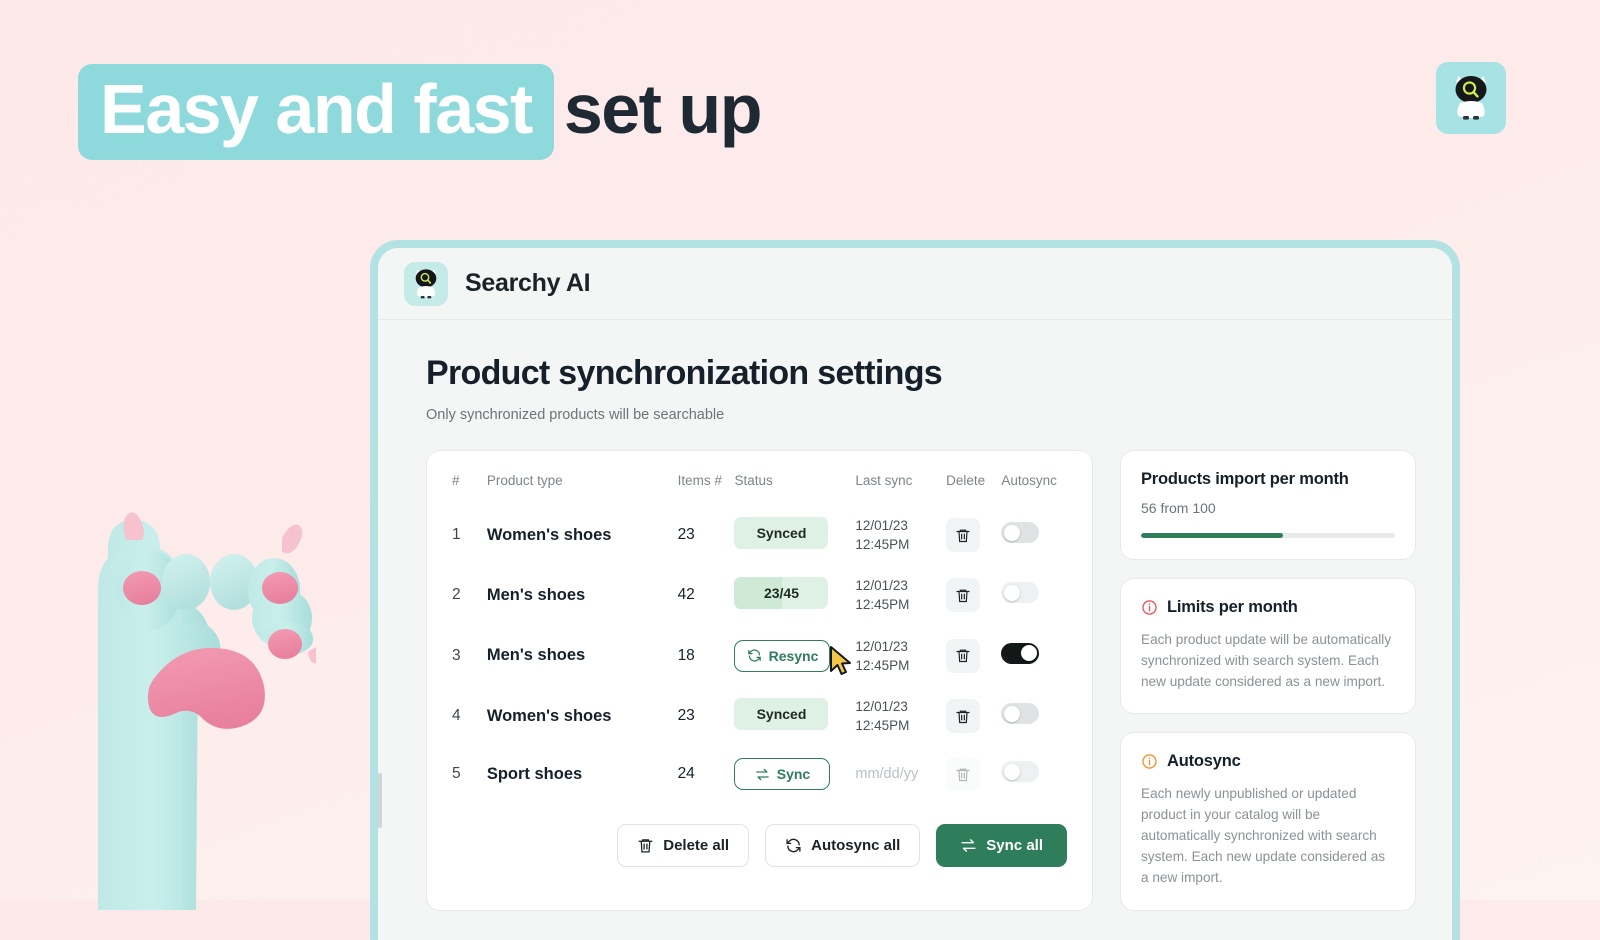 The height and width of the screenshot is (940, 1600). What do you see at coordinates (966, 480) in the screenshot?
I see `col-header-delete: Delete` at bounding box center [966, 480].